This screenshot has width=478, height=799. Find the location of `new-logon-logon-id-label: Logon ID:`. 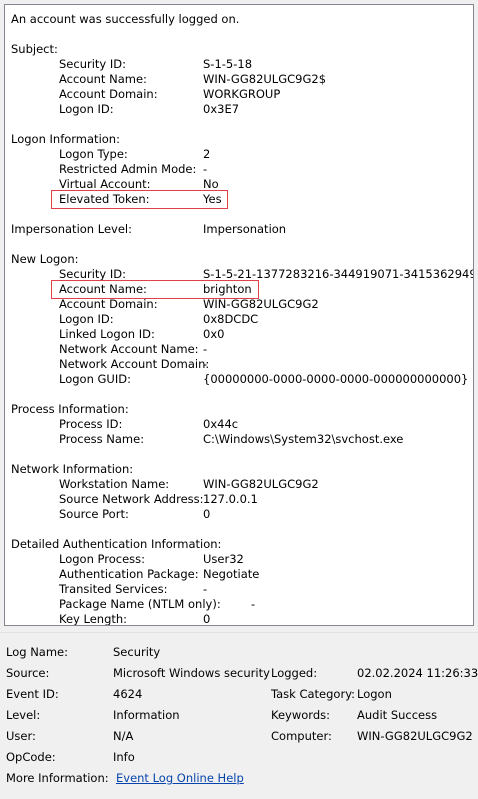

new-logon-logon-id-label: Logon ID: is located at coordinates (86, 319).